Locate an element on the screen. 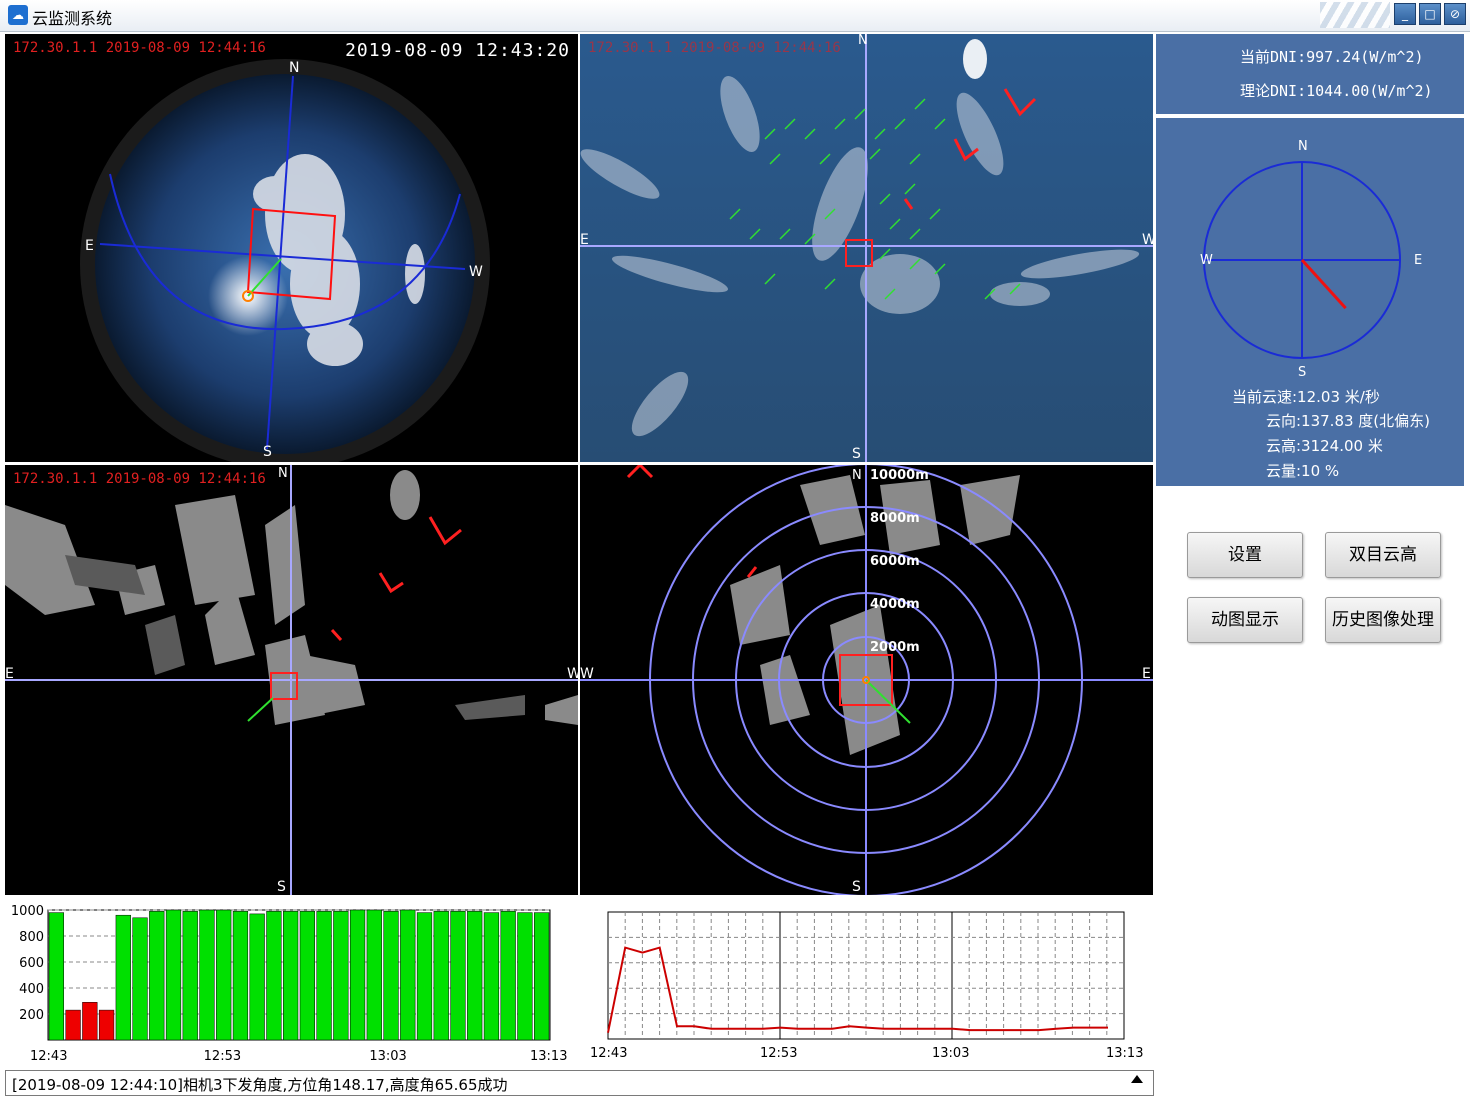 Image resolution: width=1470 pixels, height=1100 pixels. maximize-button: □ is located at coordinates (1430, 14).